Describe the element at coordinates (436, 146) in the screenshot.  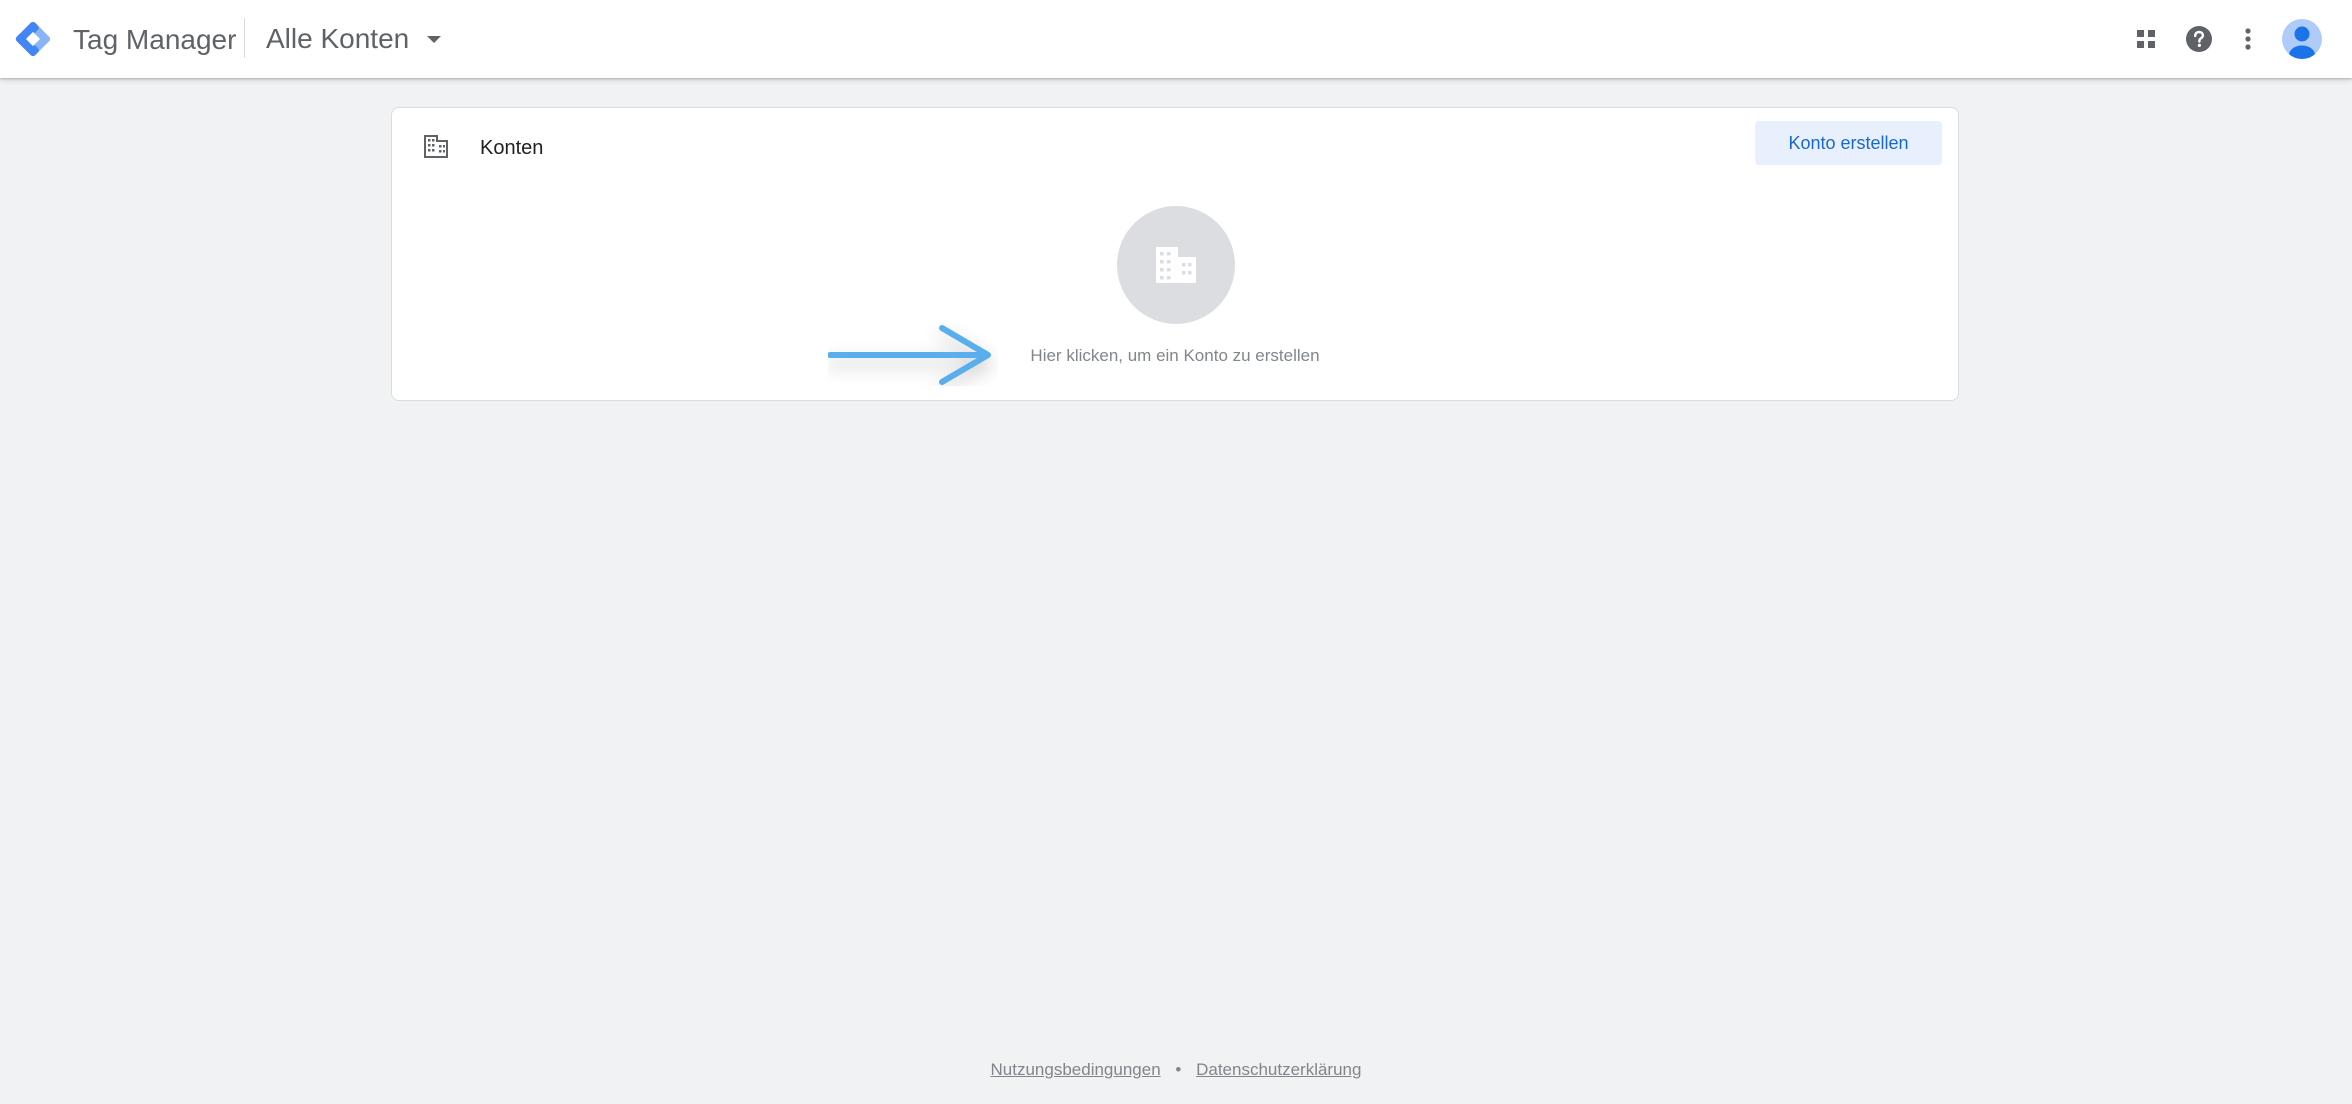
I see `building-icon` at that location.